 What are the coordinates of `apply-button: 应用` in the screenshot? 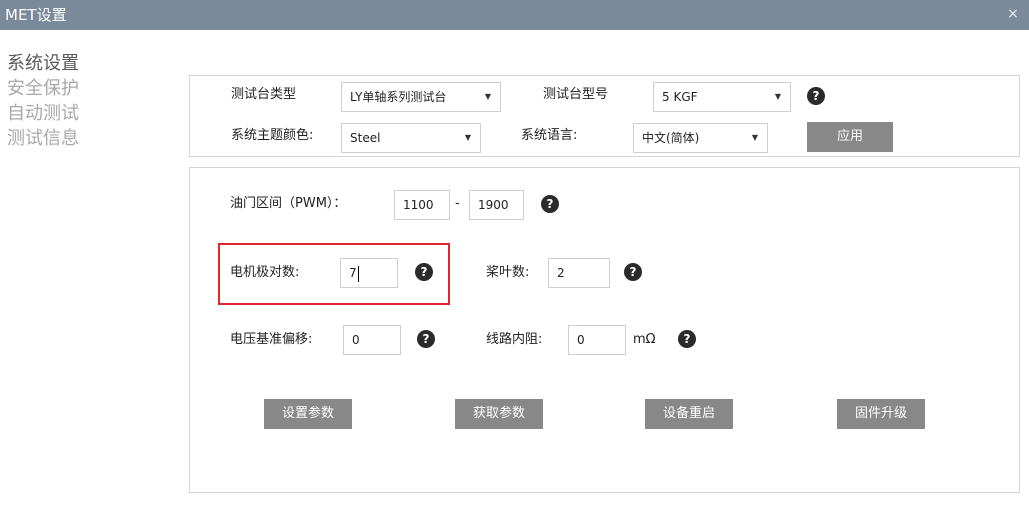 It's located at (850, 137).